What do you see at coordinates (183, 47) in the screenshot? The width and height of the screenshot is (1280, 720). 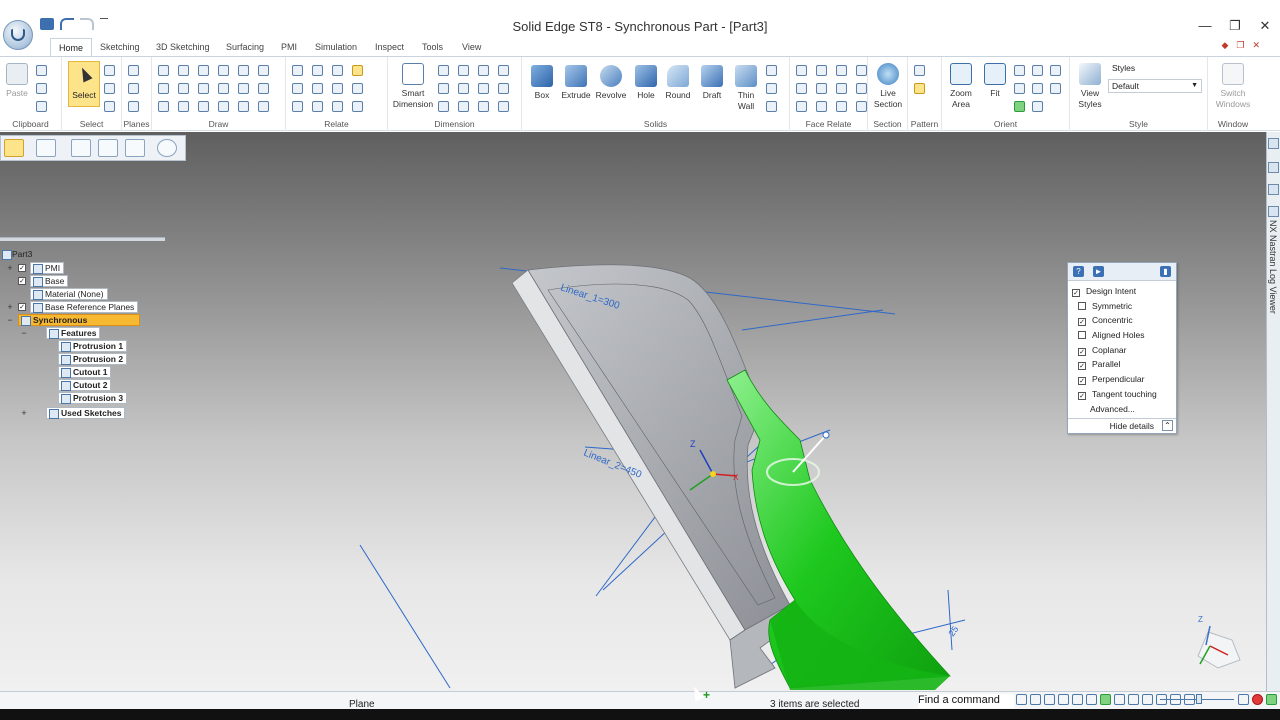 I see `tab-3d-sketching: 3D Sketching` at bounding box center [183, 47].